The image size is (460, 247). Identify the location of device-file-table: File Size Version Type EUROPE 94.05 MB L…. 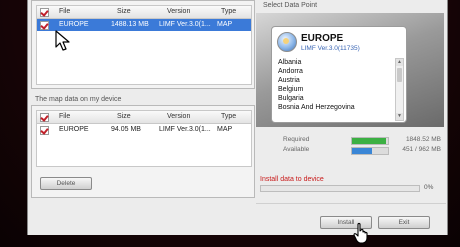
(144, 138).